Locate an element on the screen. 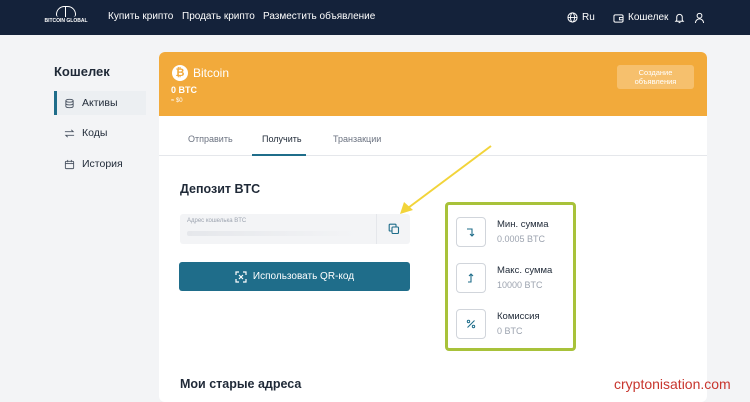 This screenshot has width=750, height=402. bell-icon is located at coordinates (679, 18).